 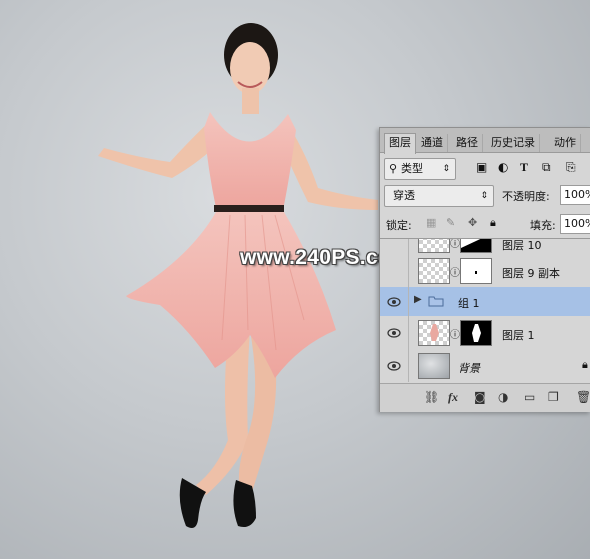 What do you see at coordinates (436, 301) in the screenshot?
I see `folder-icon` at bounding box center [436, 301].